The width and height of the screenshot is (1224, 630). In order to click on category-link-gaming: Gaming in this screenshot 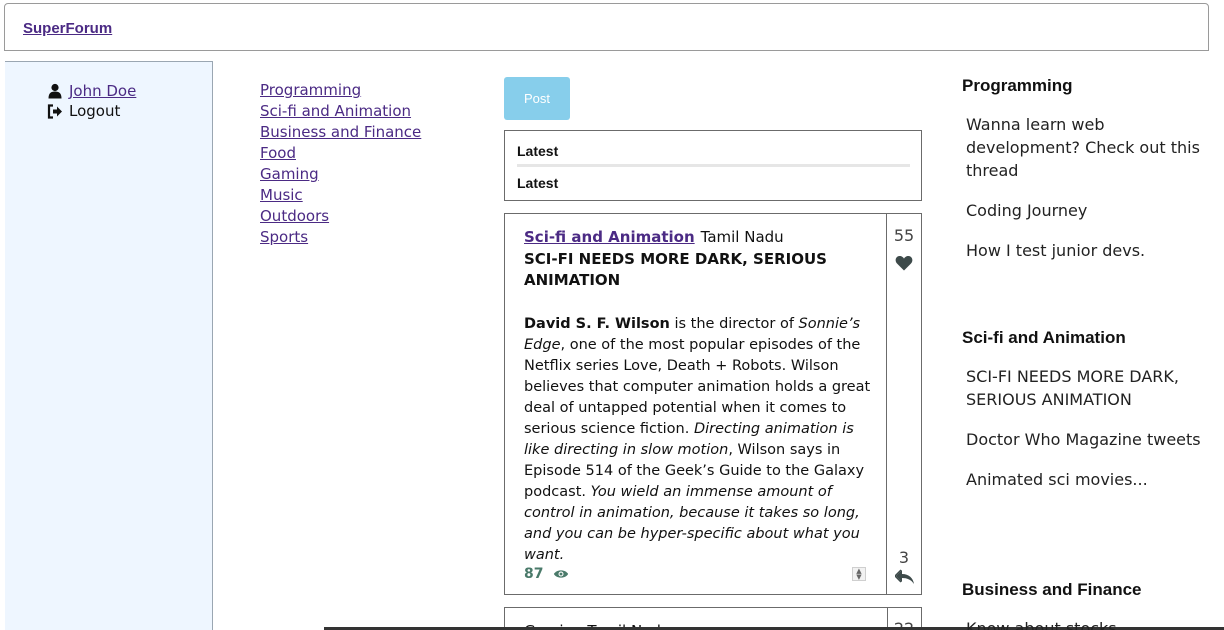, I will do `click(340, 174)`.